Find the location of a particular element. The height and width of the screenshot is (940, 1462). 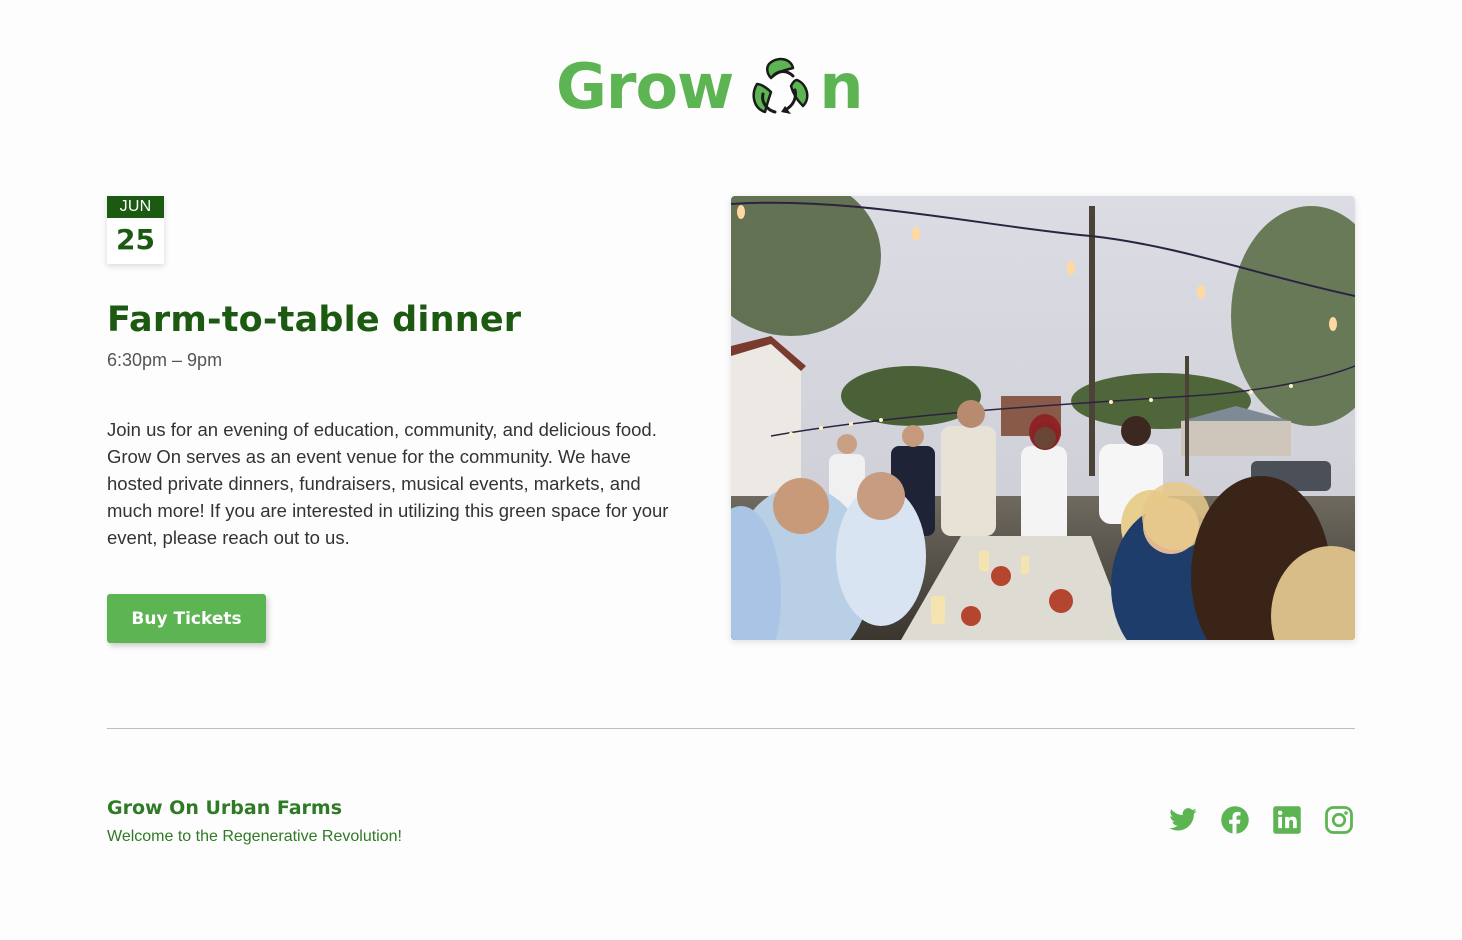

linkedin-icon is located at coordinates (1287, 820).